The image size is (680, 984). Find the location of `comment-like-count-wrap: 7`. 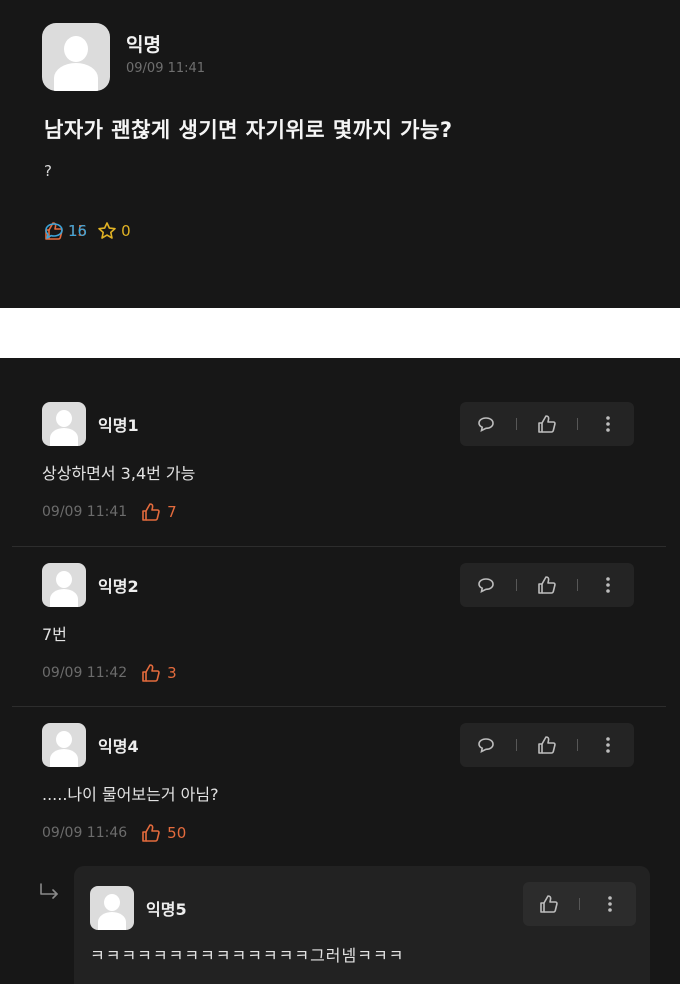

comment-like-count-wrap: 7 is located at coordinates (159, 512).